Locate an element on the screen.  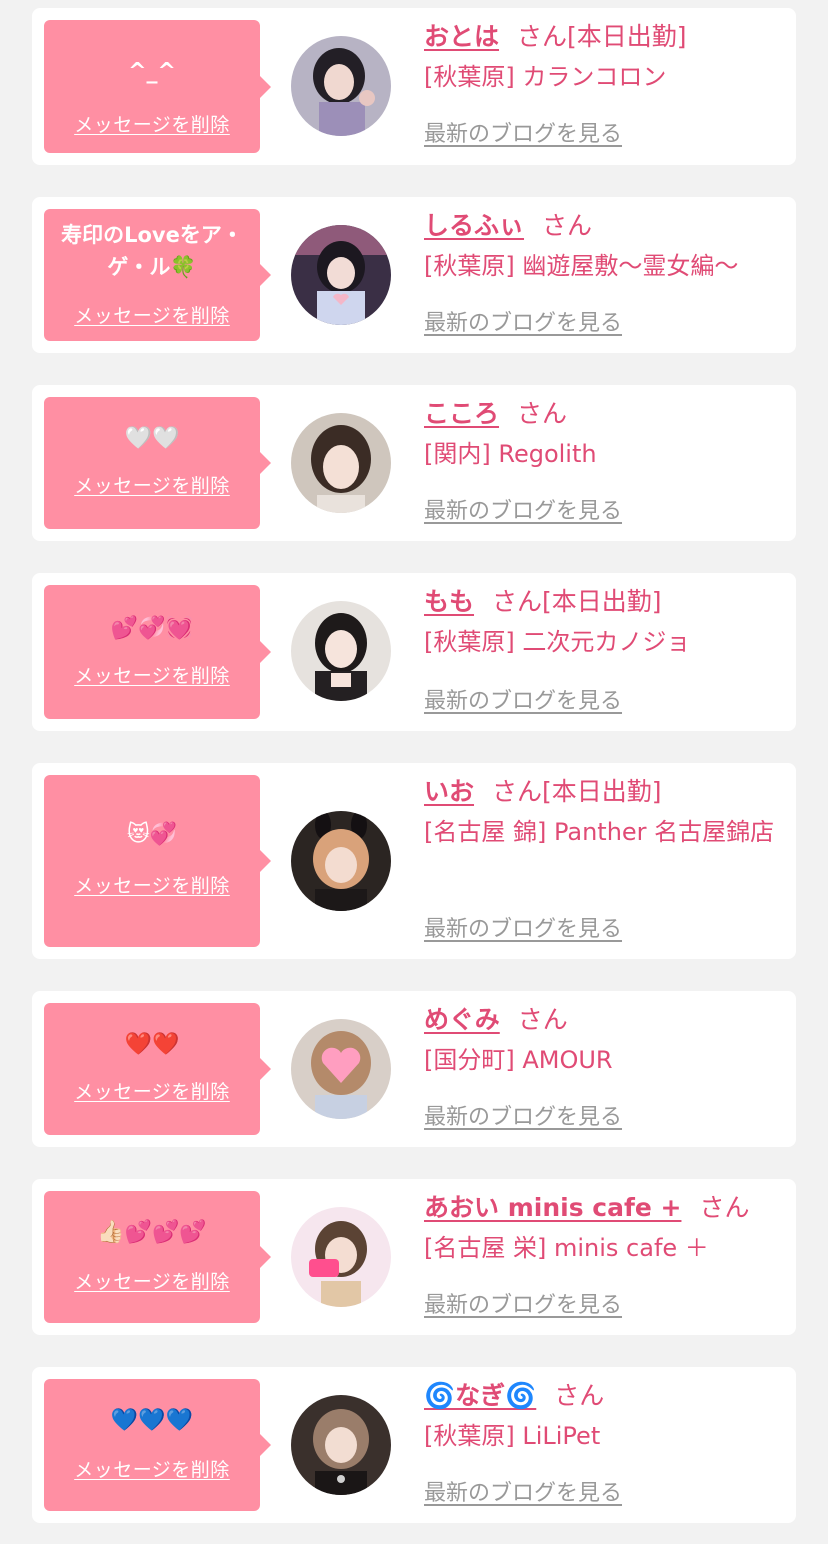
shop-name: [秋葉原] 二次元カノジョ is located at coordinates (557, 642).